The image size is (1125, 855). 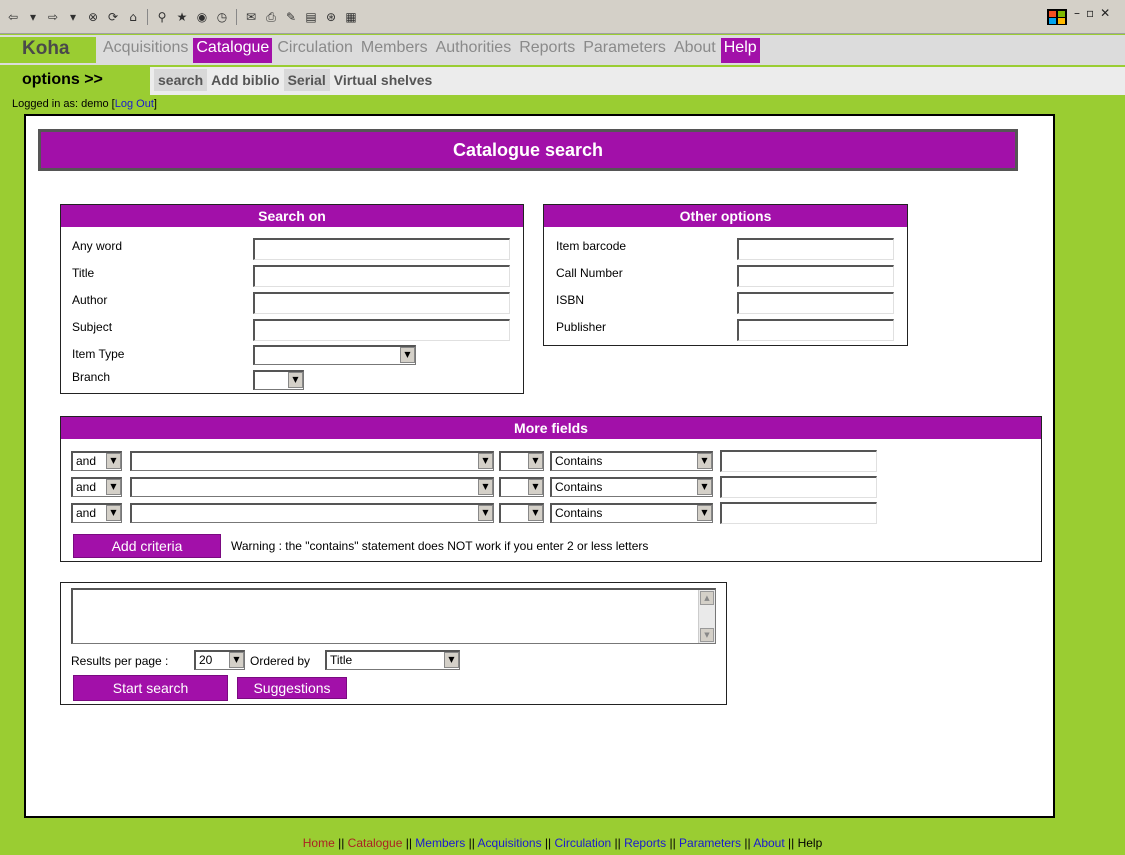 What do you see at coordinates (133, 17) in the screenshot?
I see `home-icon: ⌂` at bounding box center [133, 17].